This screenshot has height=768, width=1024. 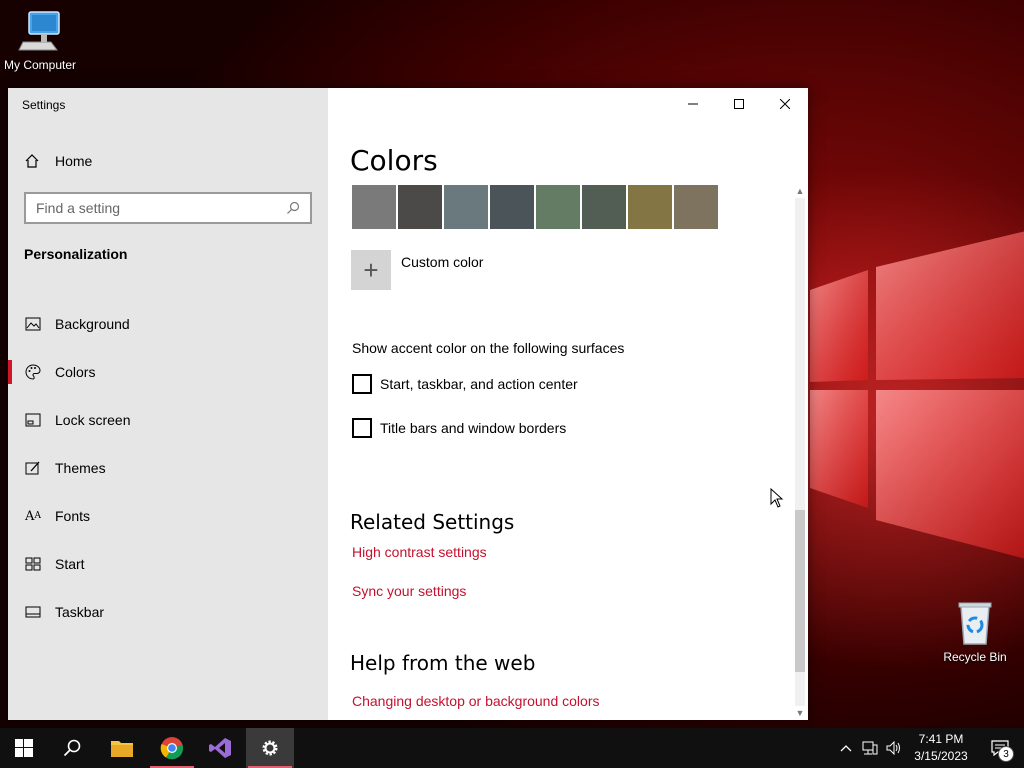 I want to click on sidebar-item-themes: Themes, so click(x=168, y=468).